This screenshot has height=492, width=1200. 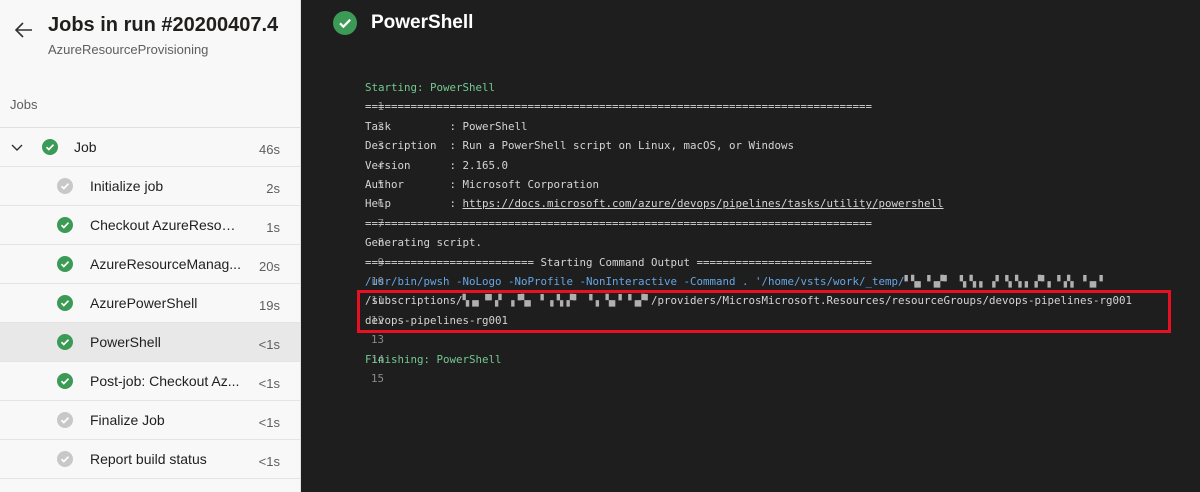 What do you see at coordinates (764, 311) in the screenshot?
I see `highlight-box` at bounding box center [764, 311].